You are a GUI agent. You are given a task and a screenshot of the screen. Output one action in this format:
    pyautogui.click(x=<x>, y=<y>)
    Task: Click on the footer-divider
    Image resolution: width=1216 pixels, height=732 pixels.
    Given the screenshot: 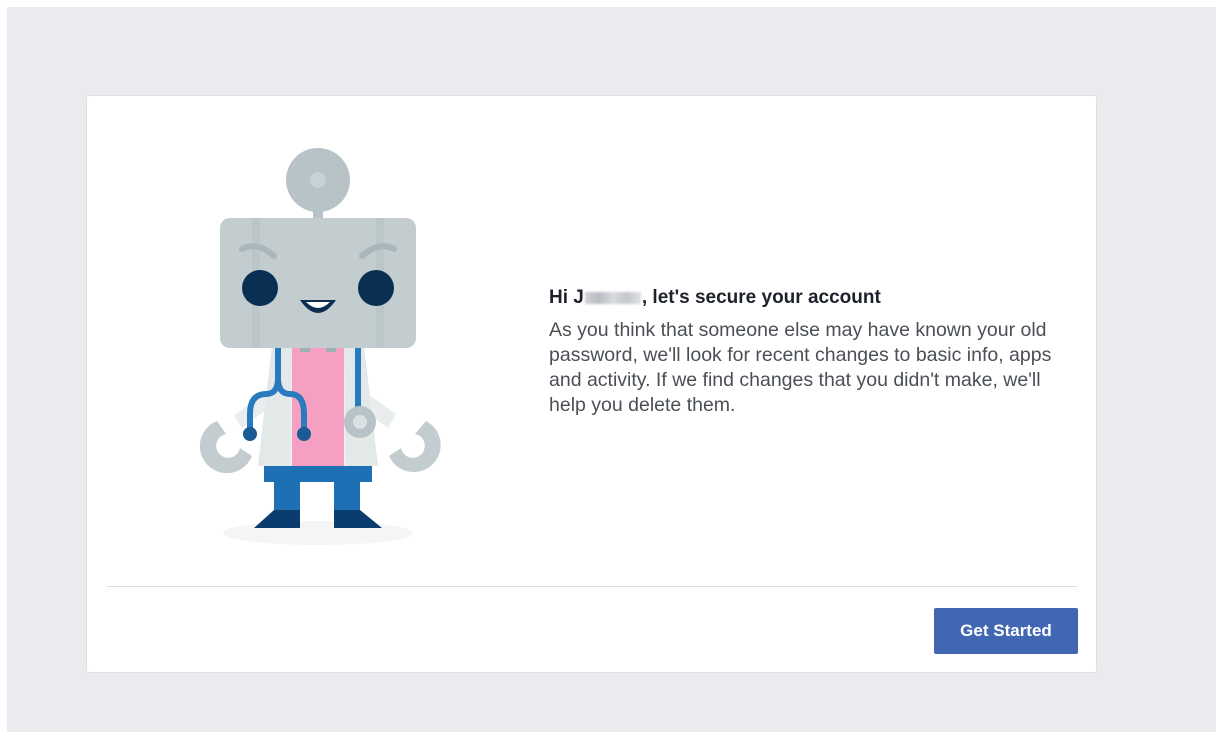 What is the action you would take?
    pyautogui.click(x=592, y=586)
    